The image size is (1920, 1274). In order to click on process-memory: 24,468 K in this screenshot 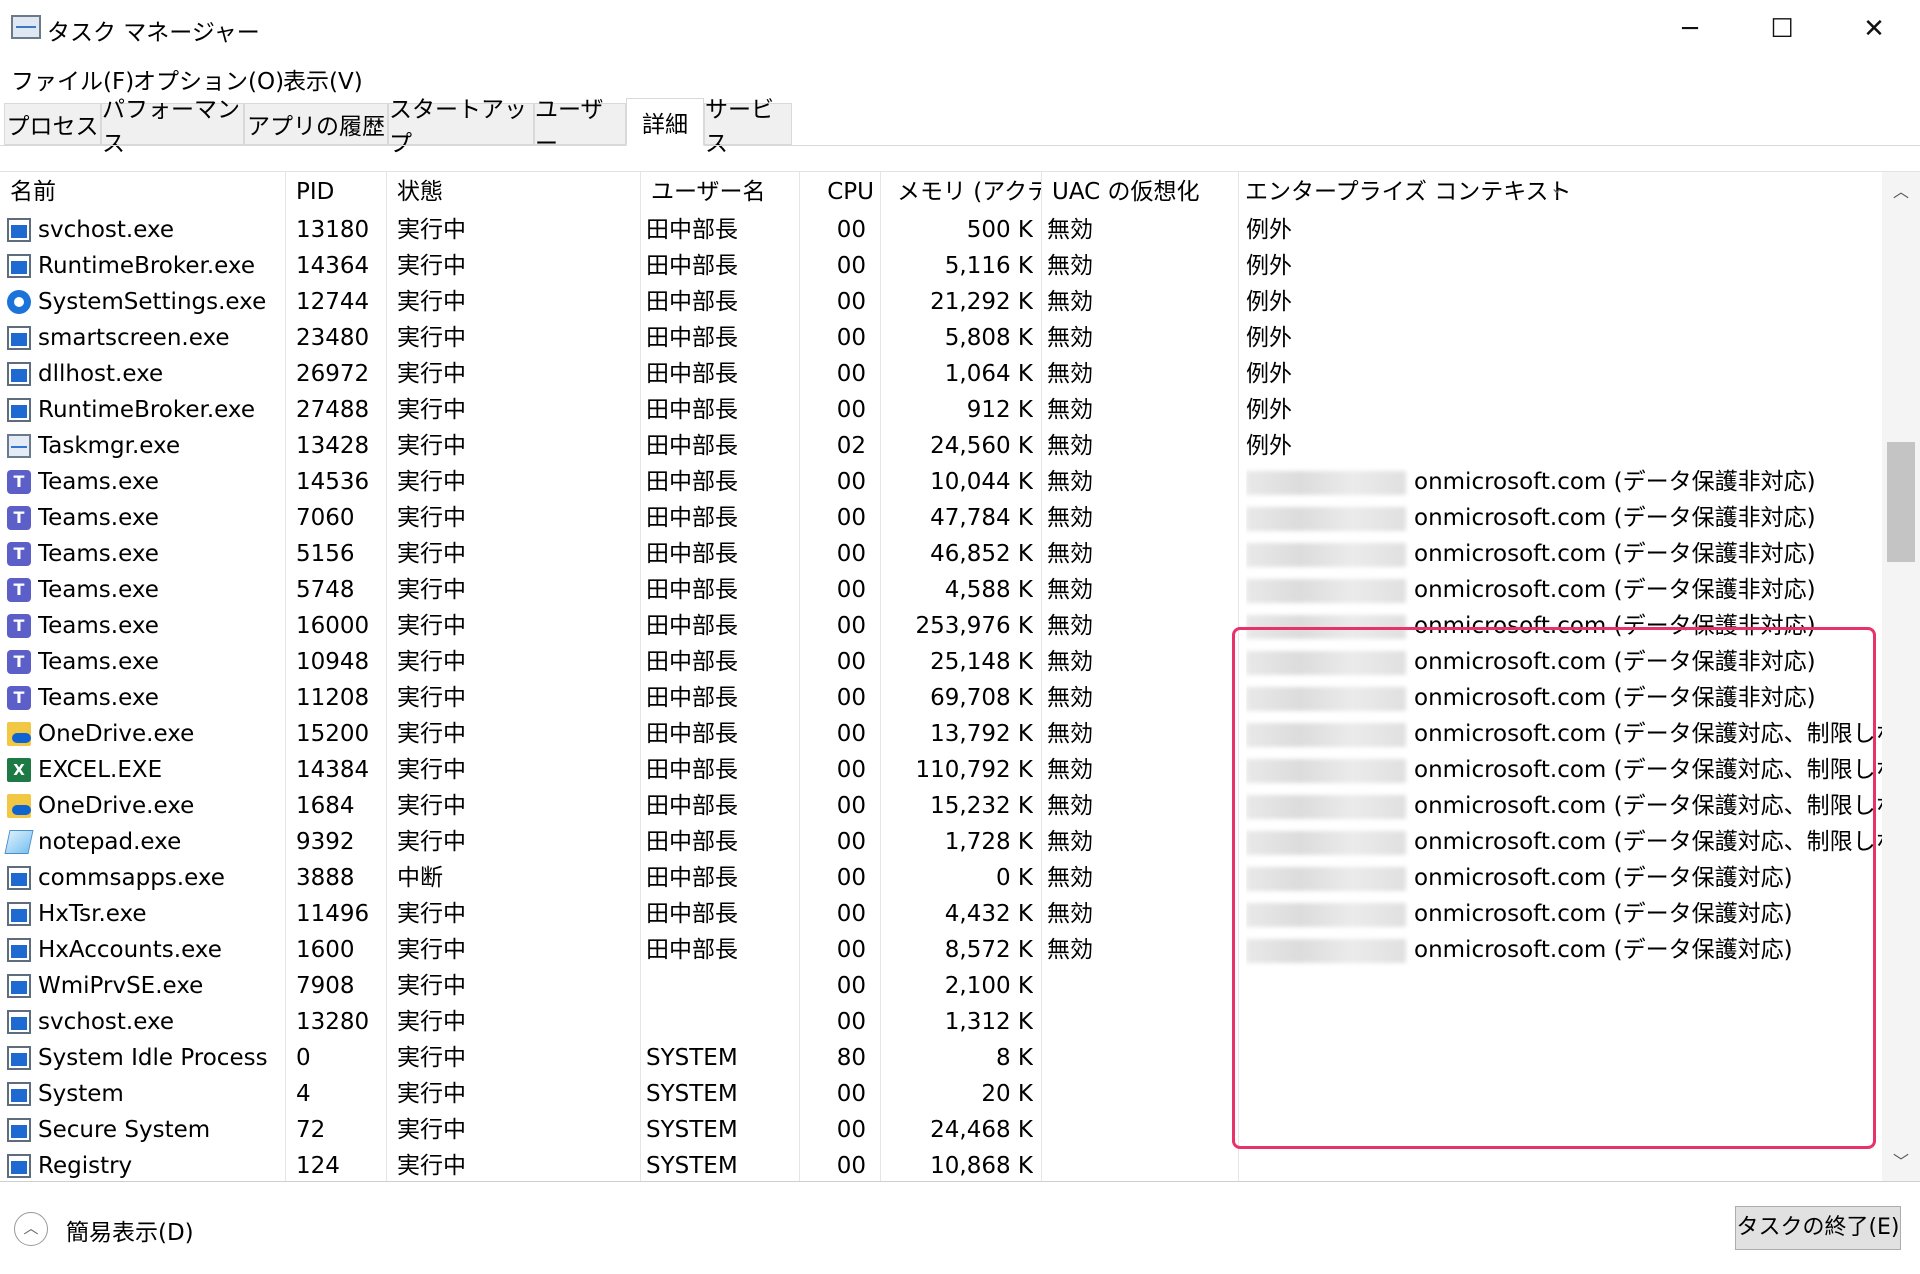, I will do `click(981, 1130)`.